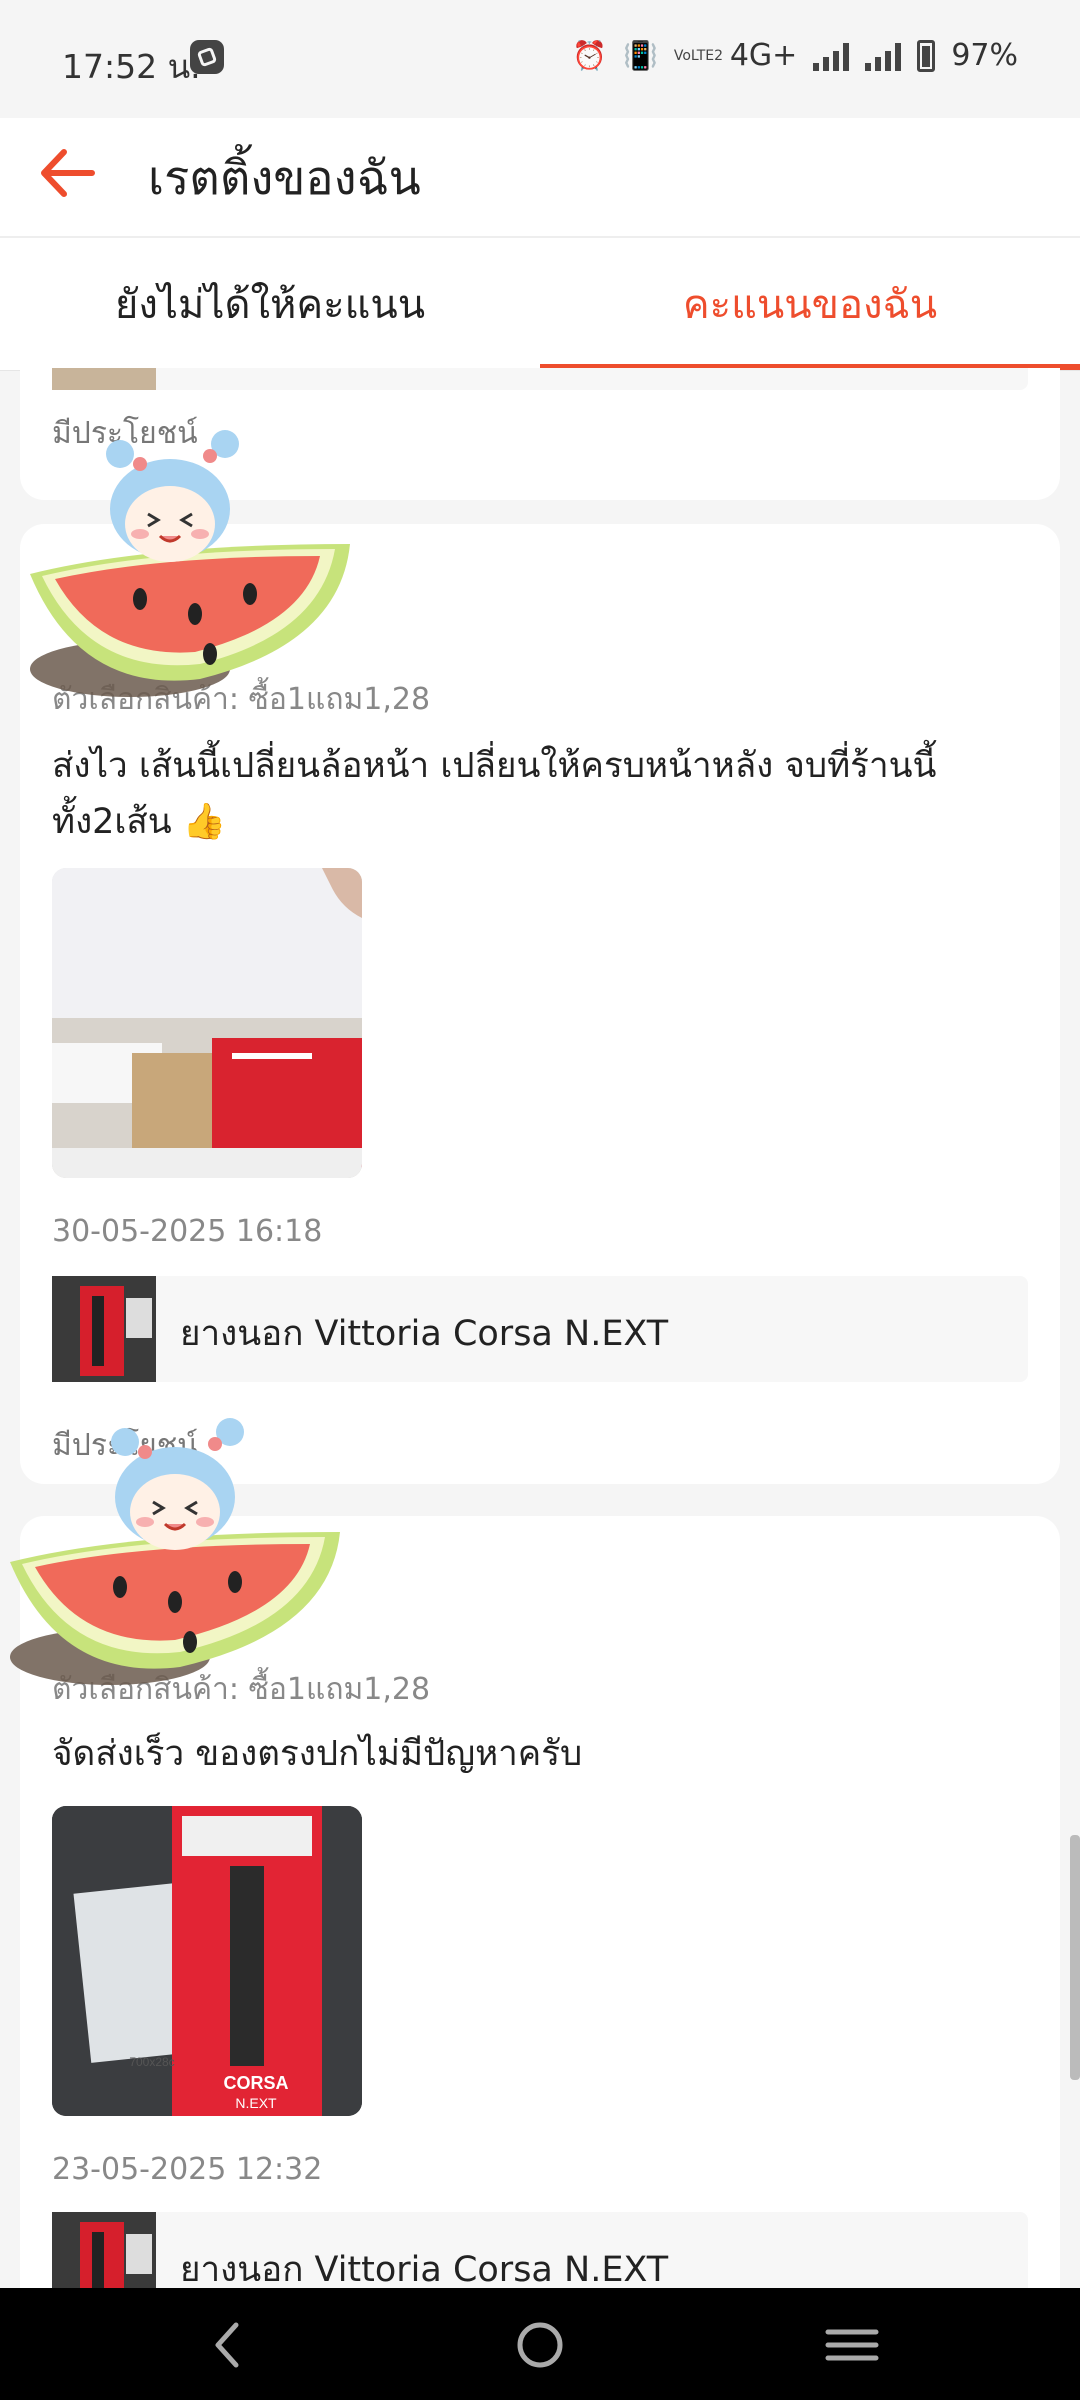 The width and height of the screenshot is (1080, 2400). I want to click on home-circle-icon, so click(540, 2345).